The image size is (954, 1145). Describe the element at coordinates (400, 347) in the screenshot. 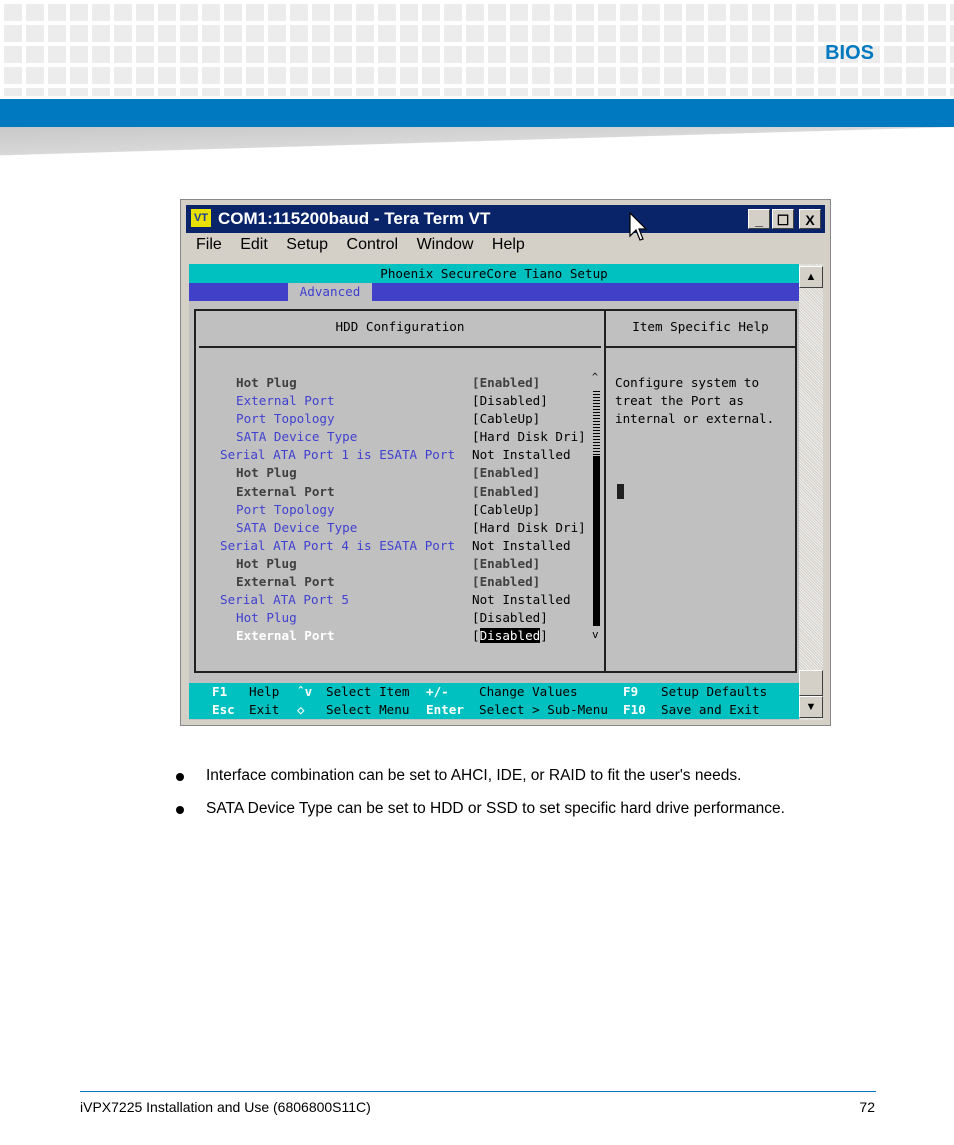

I see `header-rule` at that location.